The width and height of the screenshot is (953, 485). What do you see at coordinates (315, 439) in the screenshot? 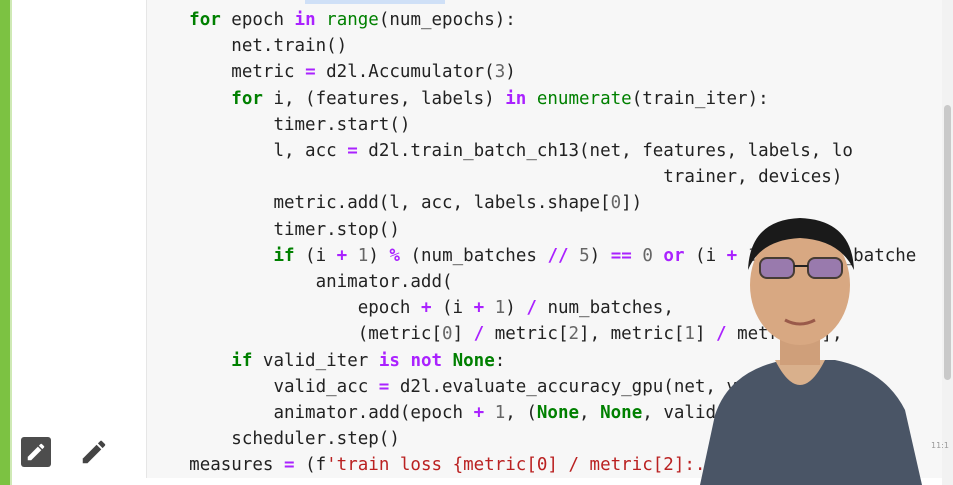
I see `code-token: scheduler.step()` at bounding box center [315, 439].